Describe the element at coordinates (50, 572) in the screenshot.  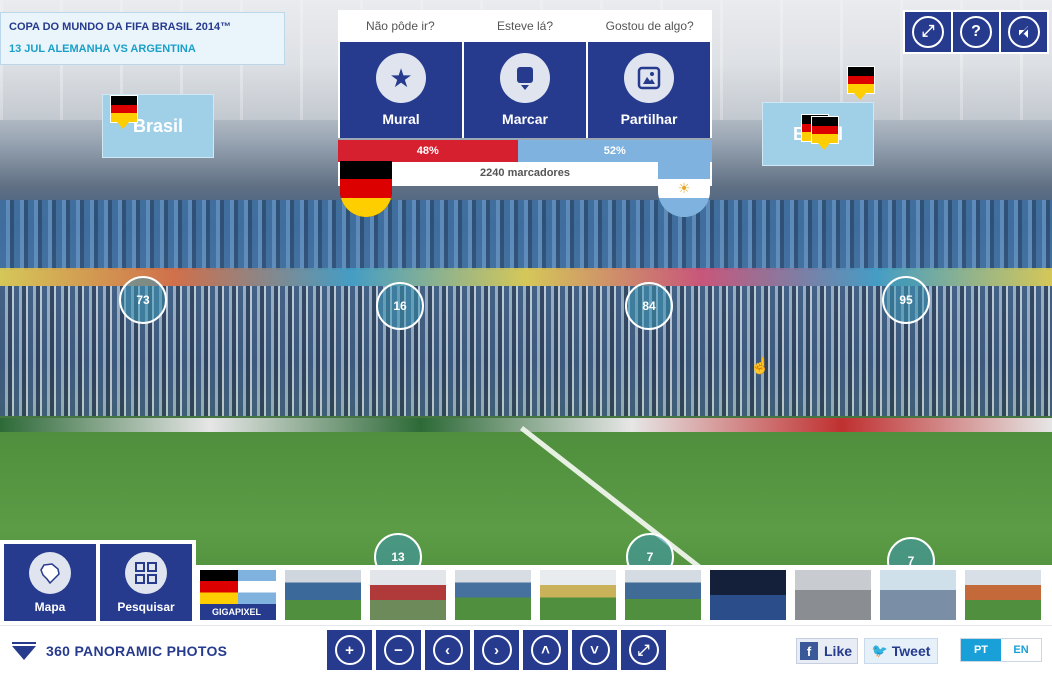
I see `brazil-map-icon` at that location.